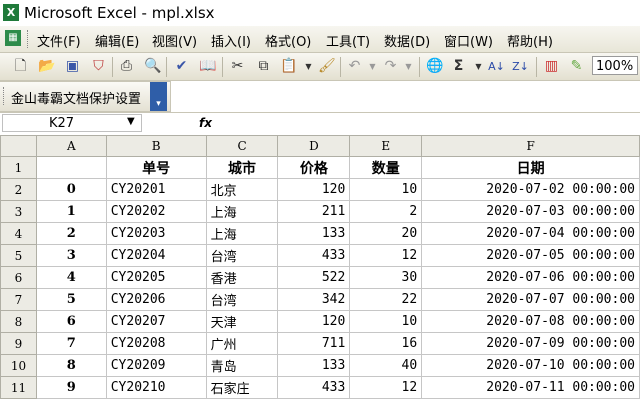 This screenshot has height=399, width=640. I want to click on row-header: 9, so click(18, 343).